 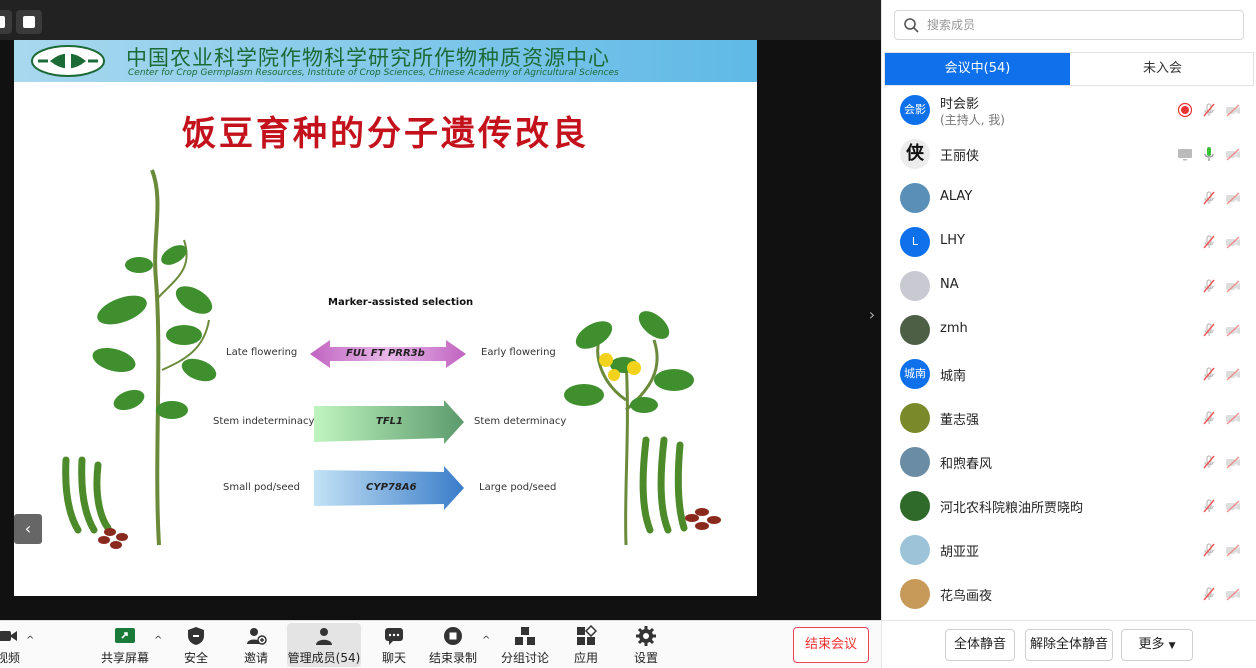 I want to click on chat-button: 聊天, so click(x=394, y=645).